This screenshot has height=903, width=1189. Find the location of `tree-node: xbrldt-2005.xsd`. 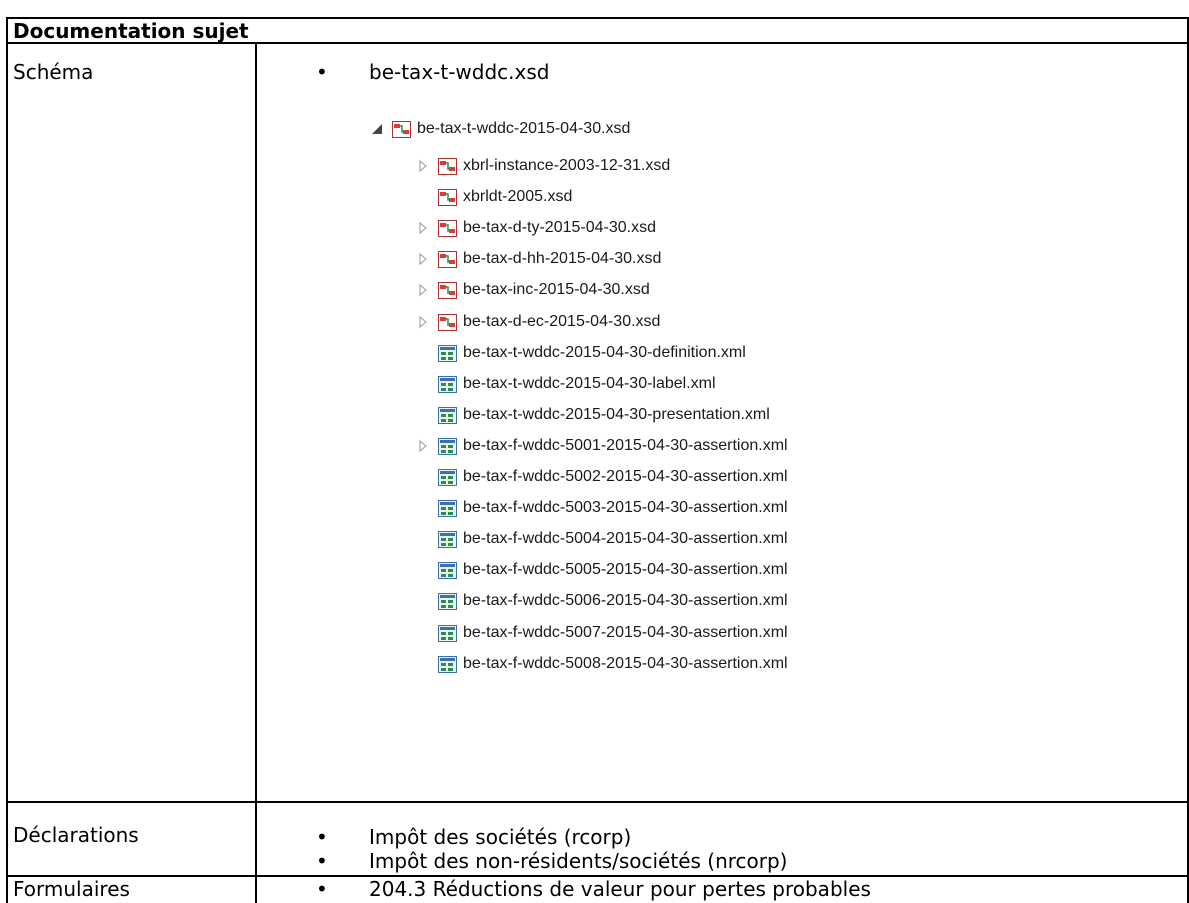

tree-node: xbrldt-2005.xsd is located at coordinates (494, 197).